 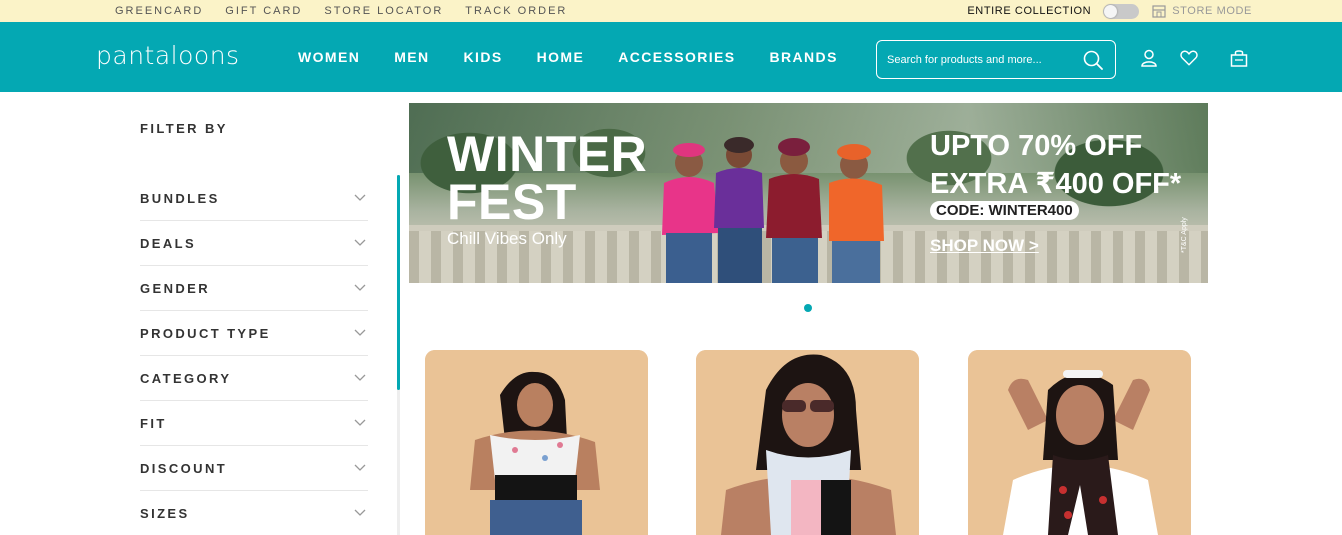 What do you see at coordinates (1149, 58) in the screenshot?
I see `user-icon` at bounding box center [1149, 58].